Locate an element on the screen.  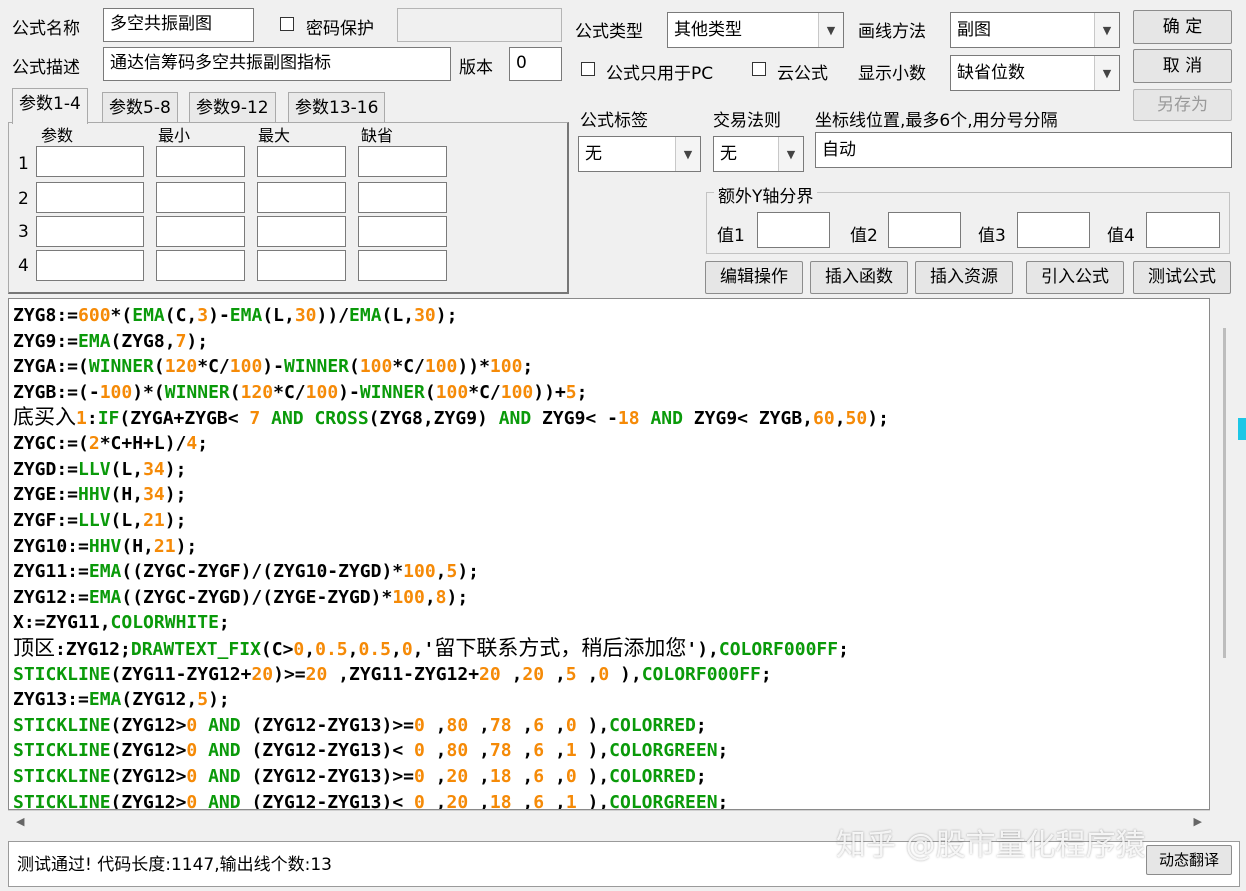
y-value1-input is located at coordinates (793, 230).